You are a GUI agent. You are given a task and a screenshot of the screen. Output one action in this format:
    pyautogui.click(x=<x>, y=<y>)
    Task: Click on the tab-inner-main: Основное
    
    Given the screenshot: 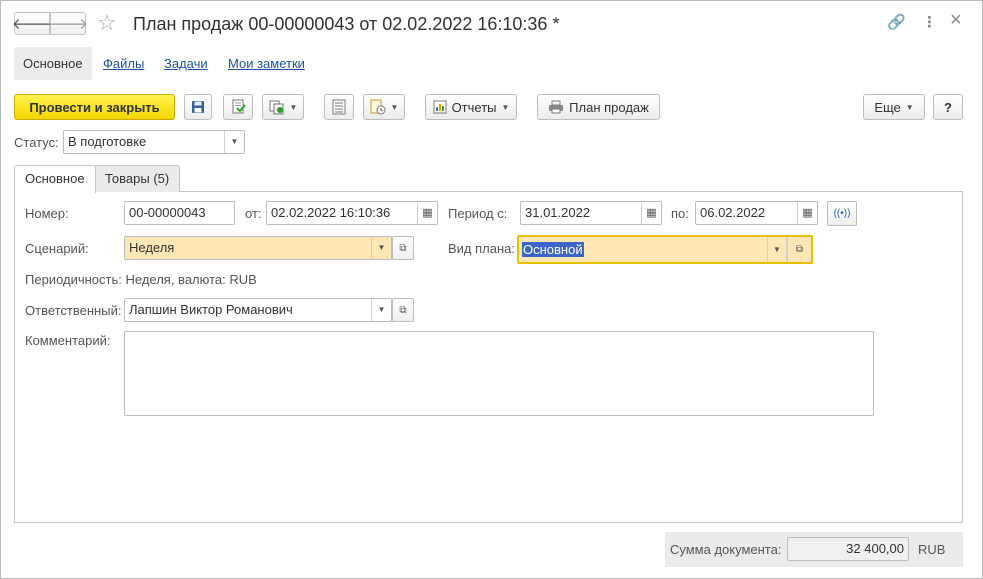 What is the action you would take?
    pyautogui.click(x=55, y=179)
    